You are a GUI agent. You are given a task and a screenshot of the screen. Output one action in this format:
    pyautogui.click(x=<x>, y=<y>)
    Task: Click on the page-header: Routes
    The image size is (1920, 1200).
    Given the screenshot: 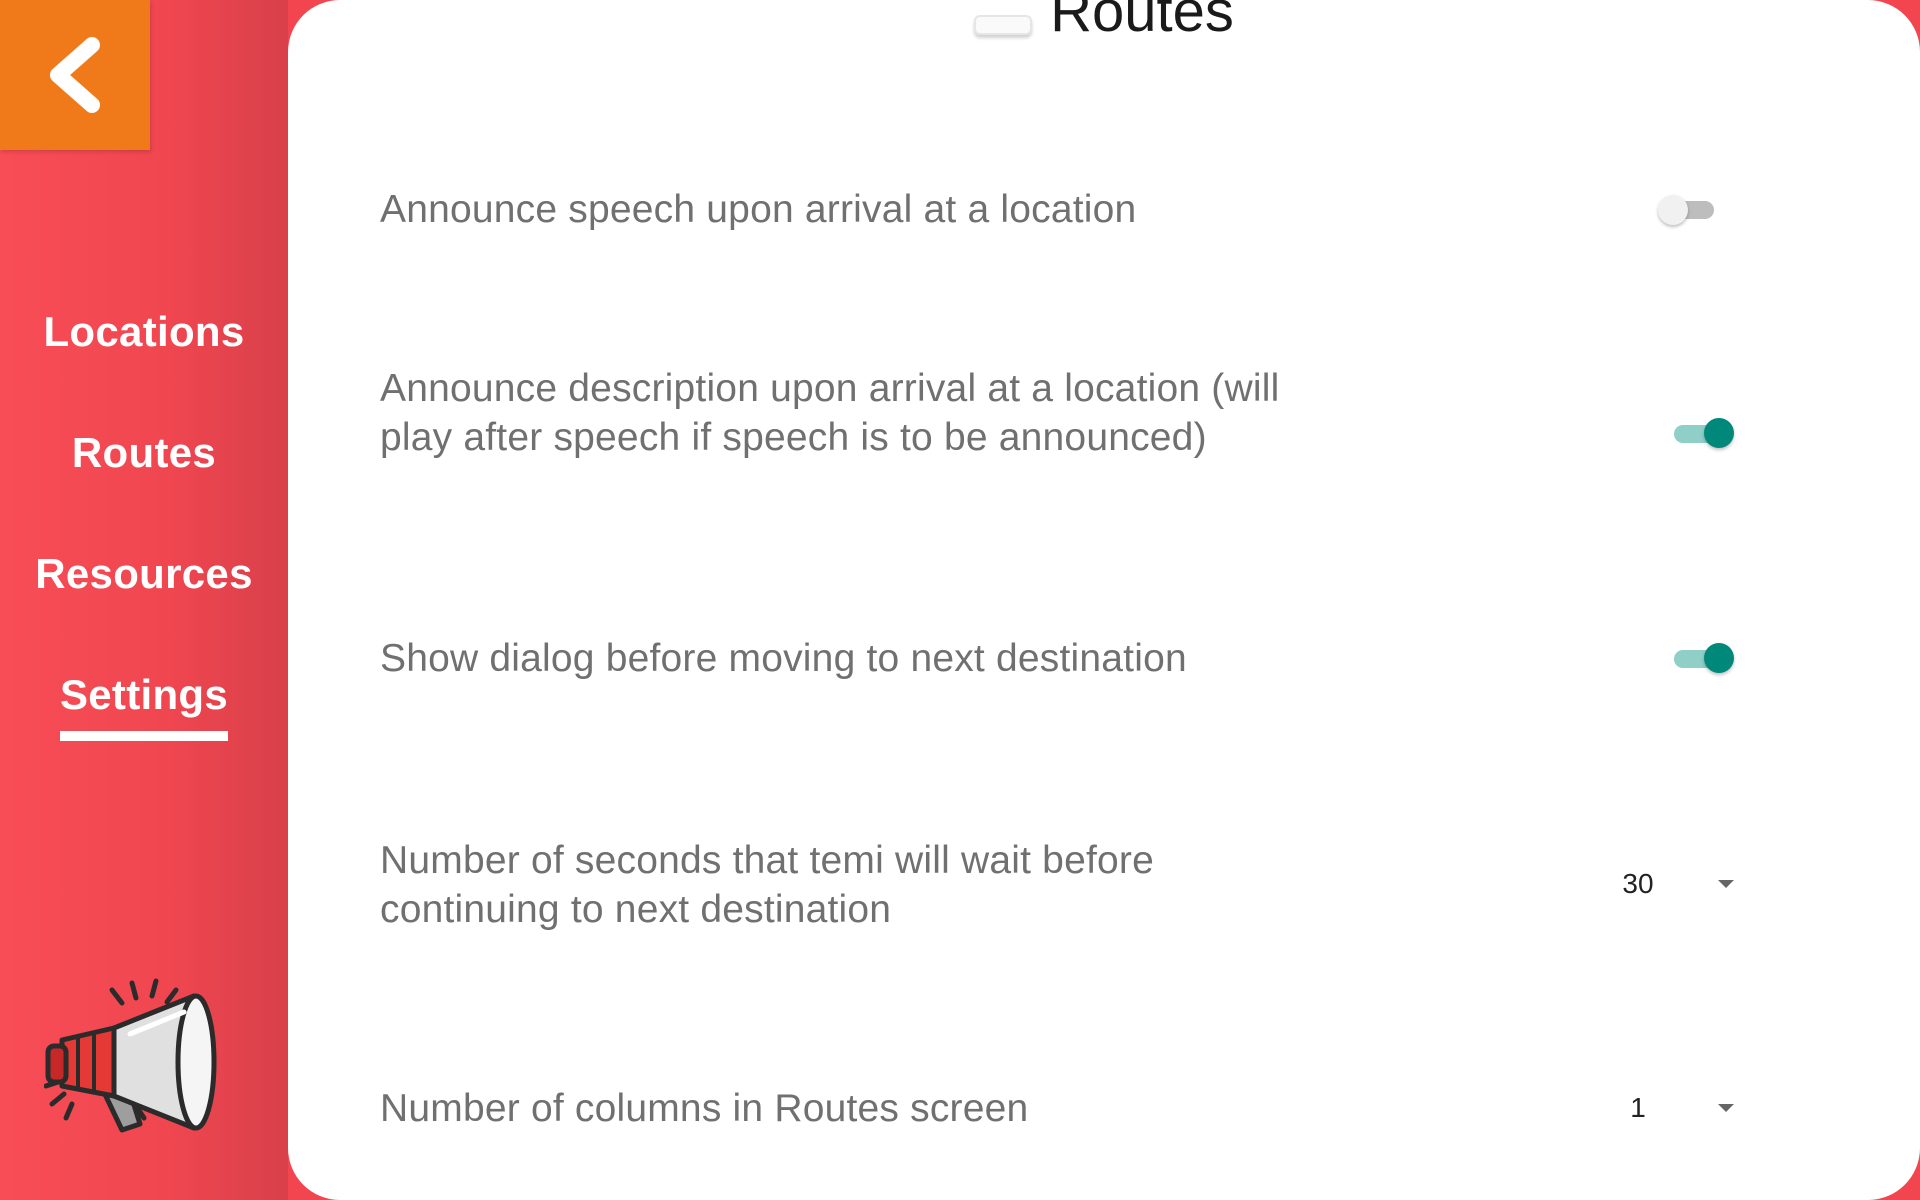 What is the action you would take?
    pyautogui.click(x=1104, y=22)
    